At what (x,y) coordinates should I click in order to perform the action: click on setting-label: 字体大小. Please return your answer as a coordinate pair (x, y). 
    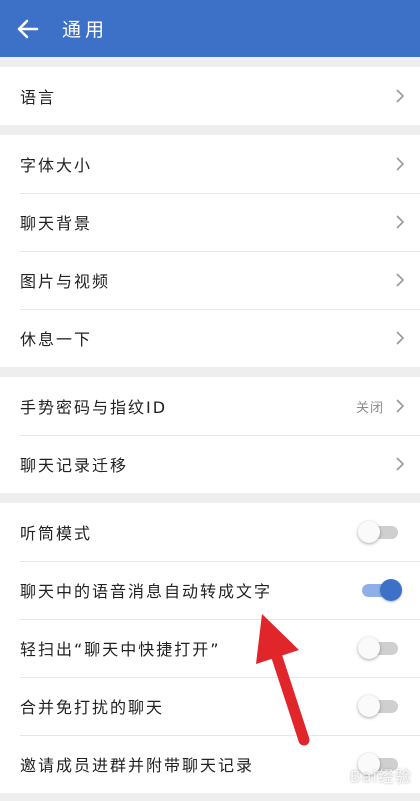
    Looking at the image, I should click on (56, 165).